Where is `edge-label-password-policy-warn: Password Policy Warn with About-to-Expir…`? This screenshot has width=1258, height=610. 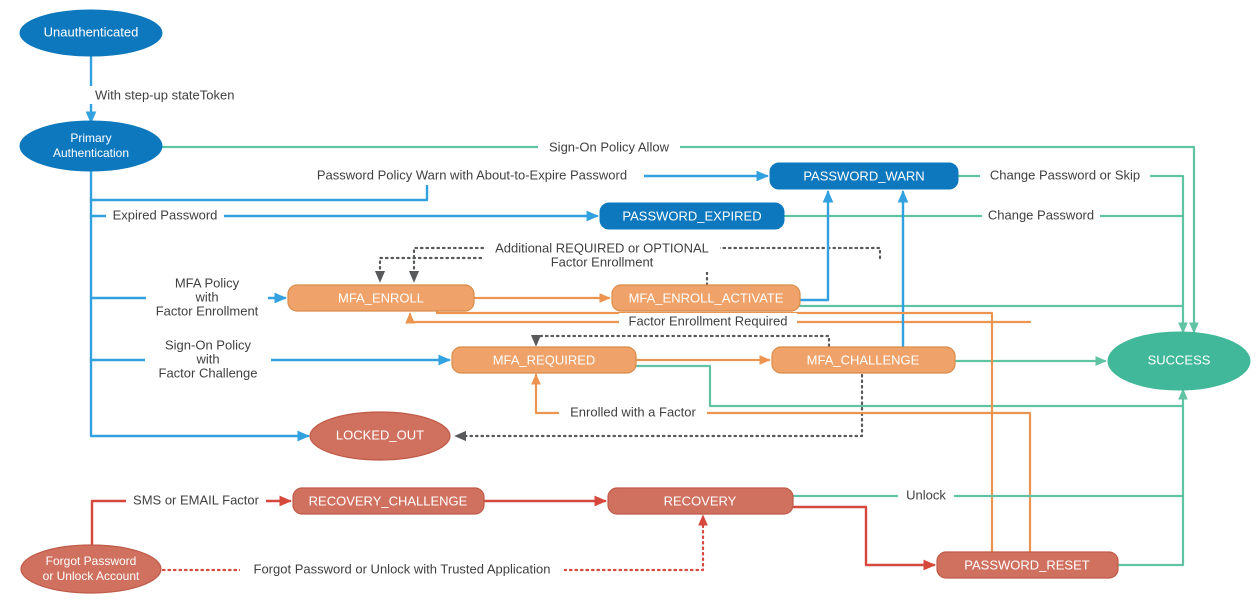 edge-label-password-policy-warn: Password Policy Warn with About-to-Expir… is located at coordinates (472, 174).